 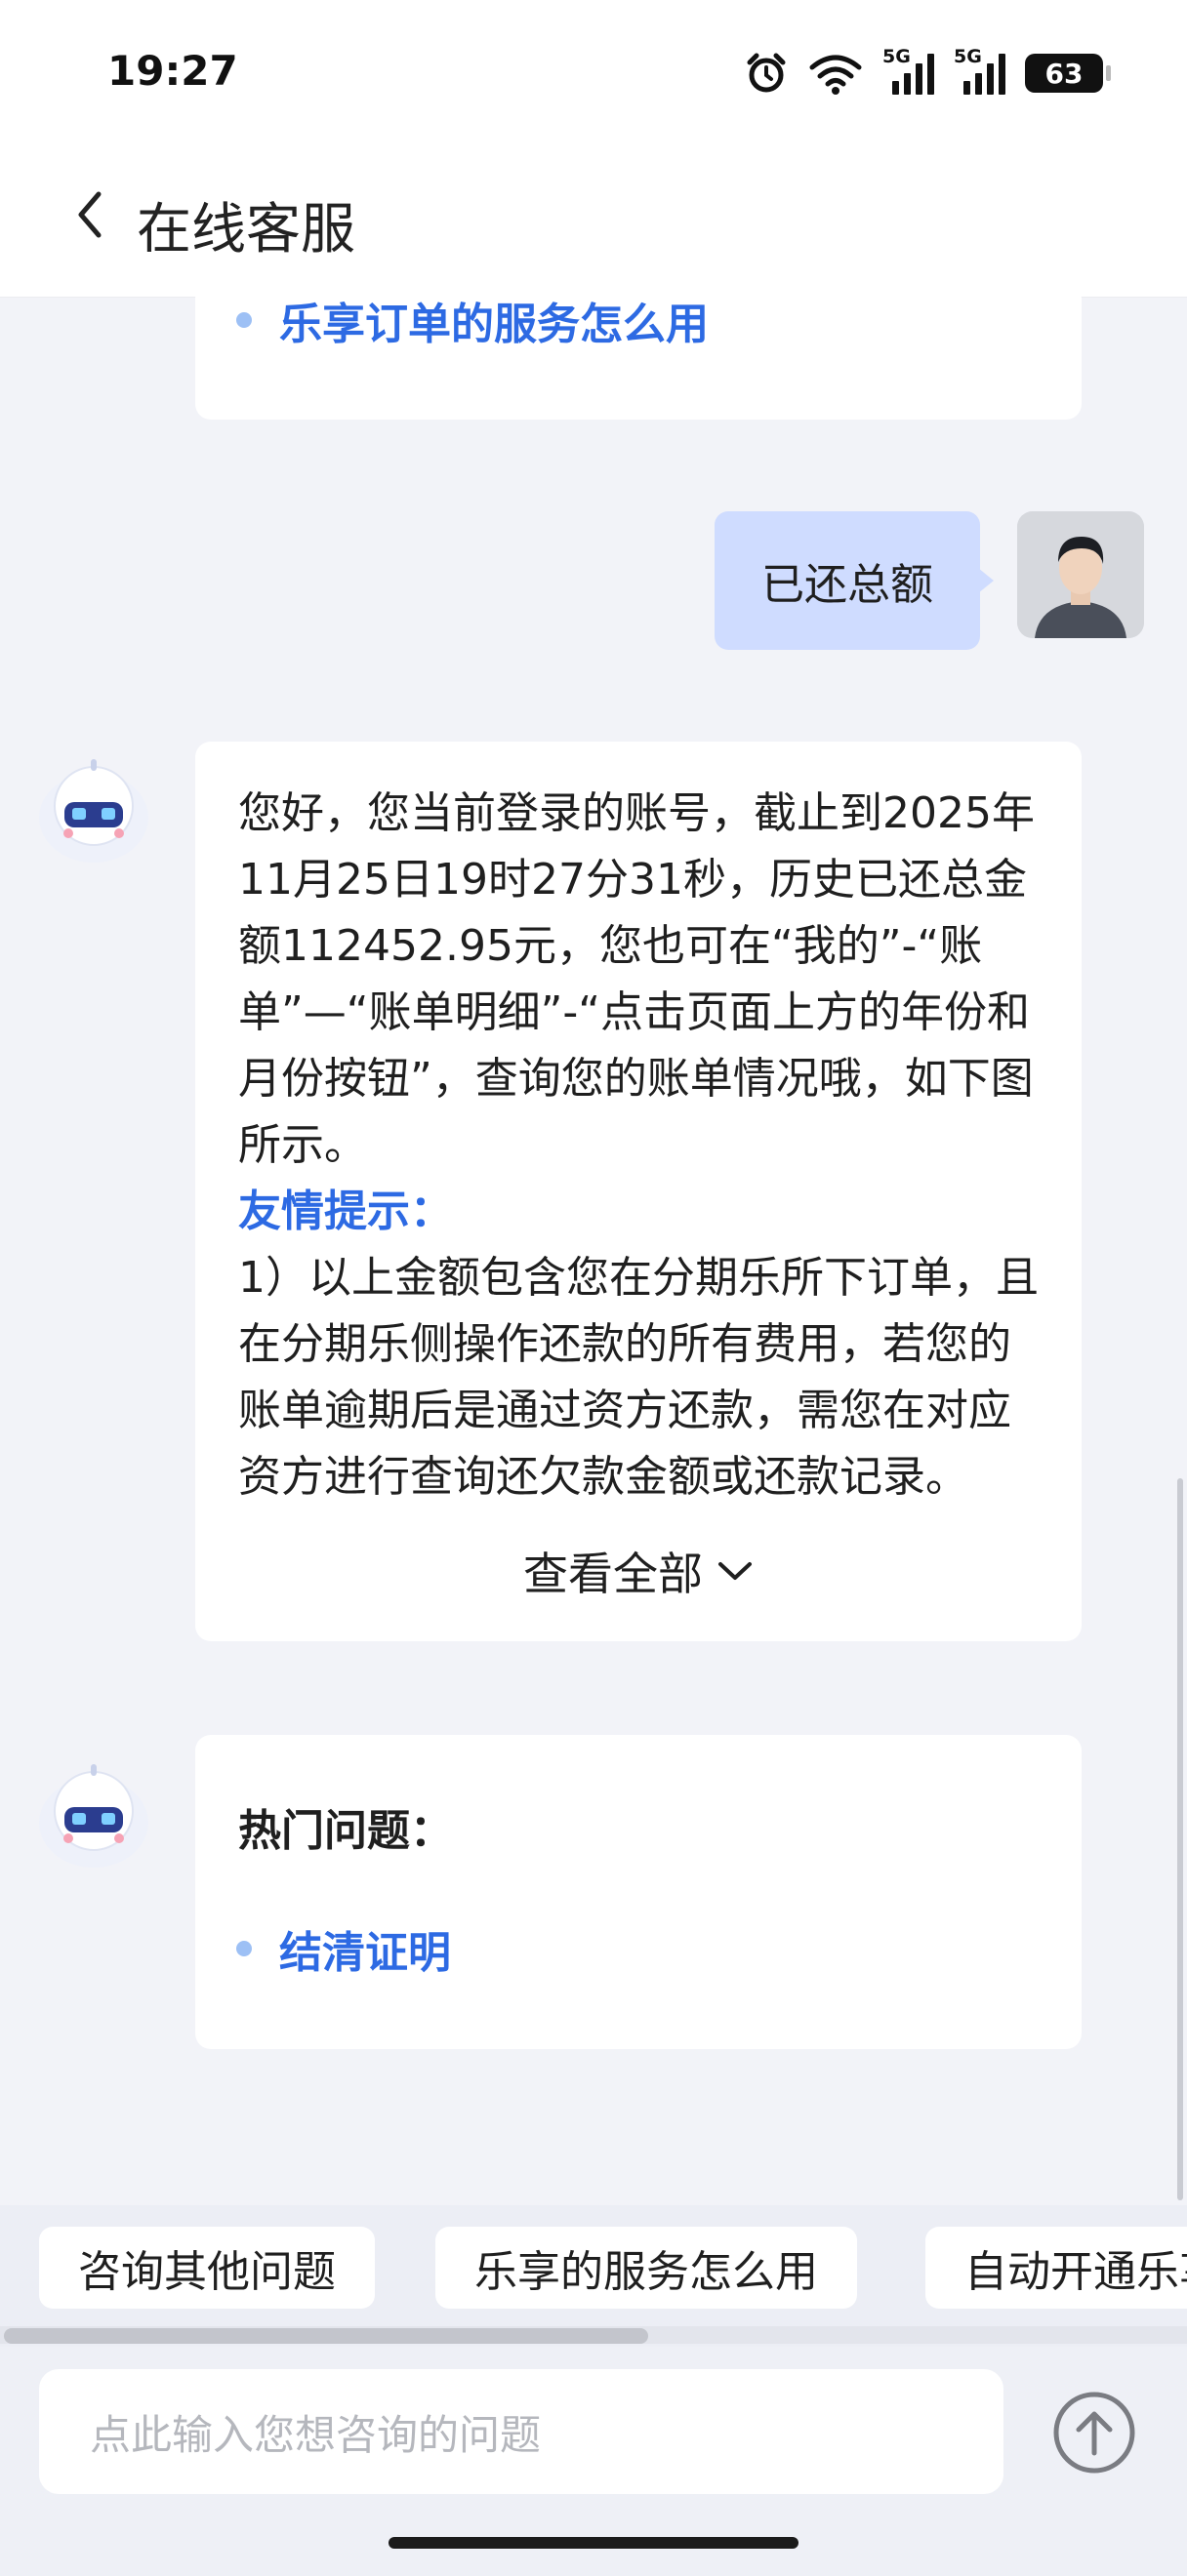 What do you see at coordinates (1180, 1839) in the screenshot?
I see `vertical-scrollbar` at bounding box center [1180, 1839].